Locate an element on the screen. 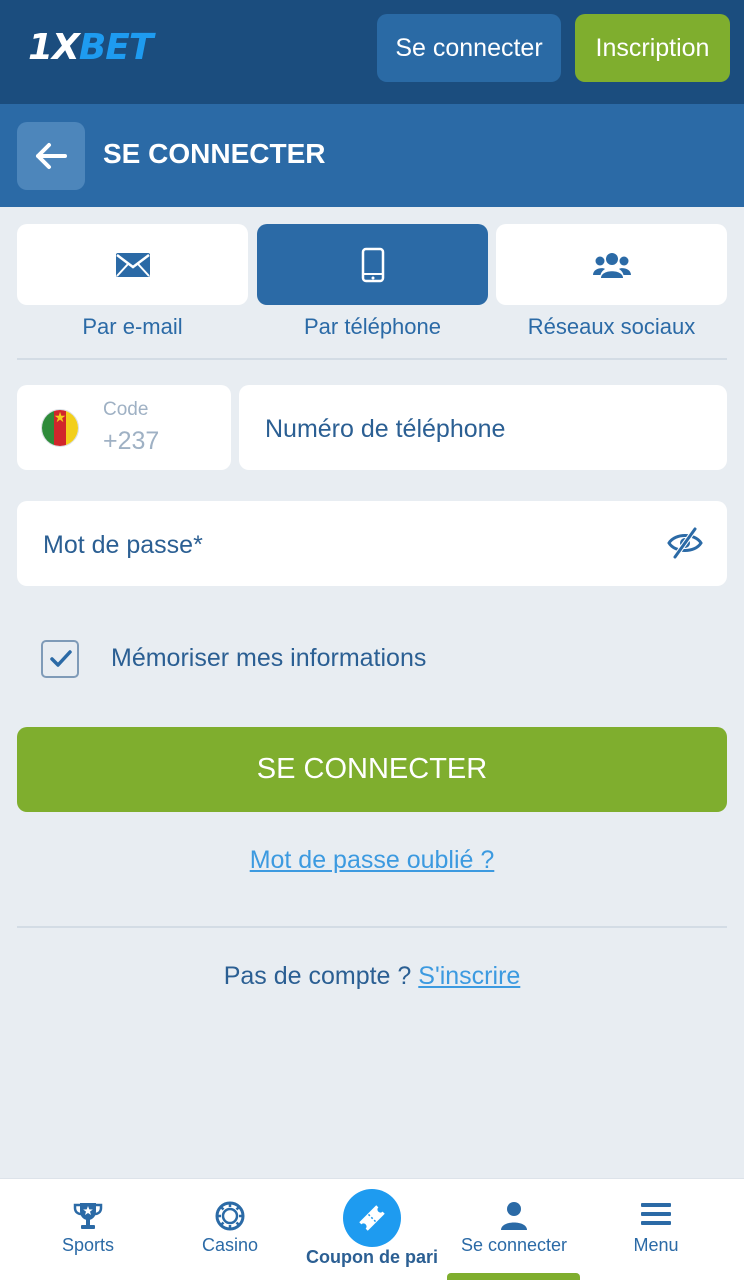 The image size is (744, 1280). tab-email-label: Par e-mail is located at coordinates (132, 326).